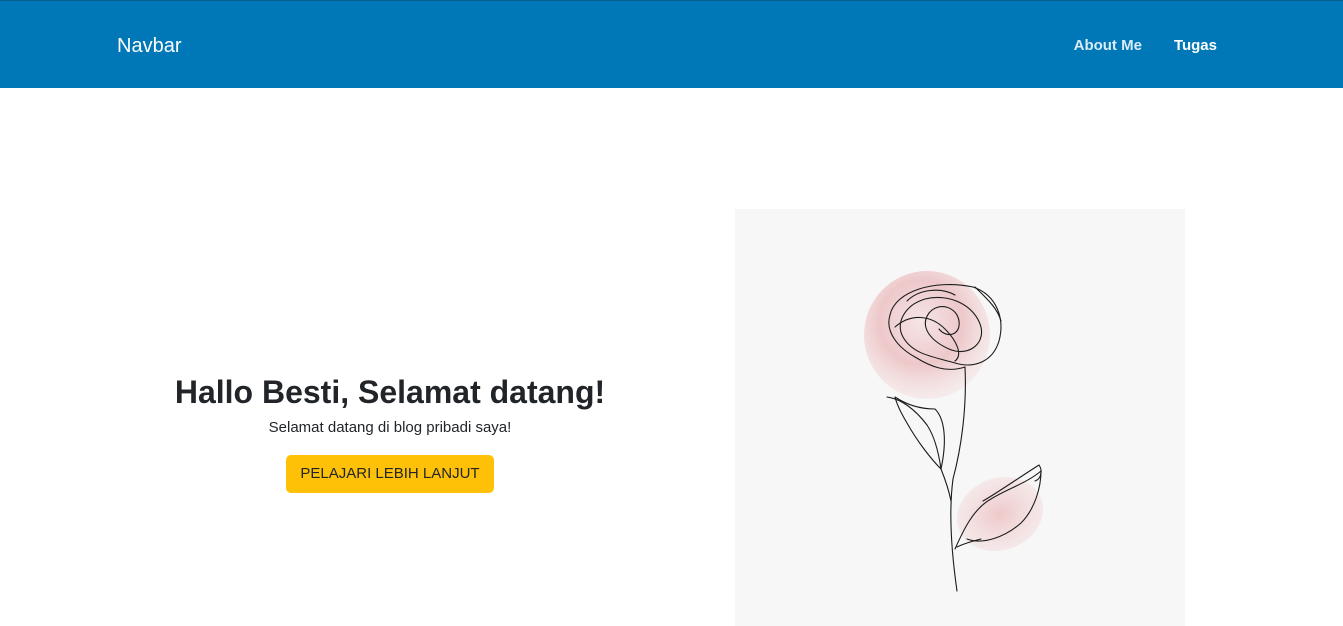 The height and width of the screenshot is (626, 1343). What do you see at coordinates (954, 431) in the screenshot?
I see `rose-line-art-image` at bounding box center [954, 431].